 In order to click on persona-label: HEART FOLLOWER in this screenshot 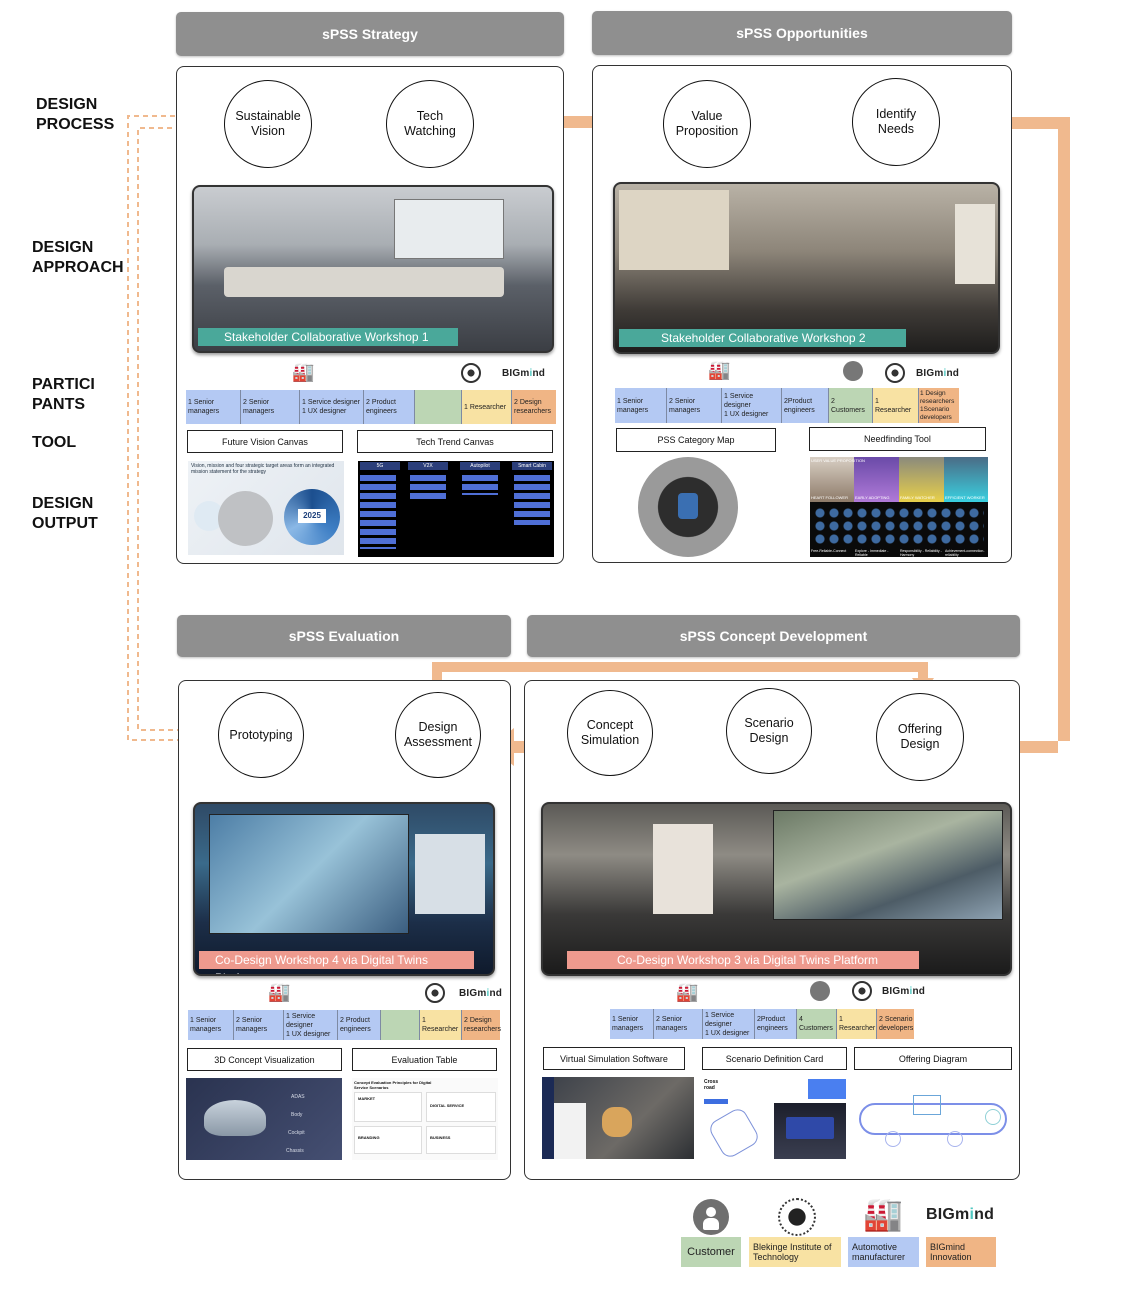, I will do `click(829, 497)`.